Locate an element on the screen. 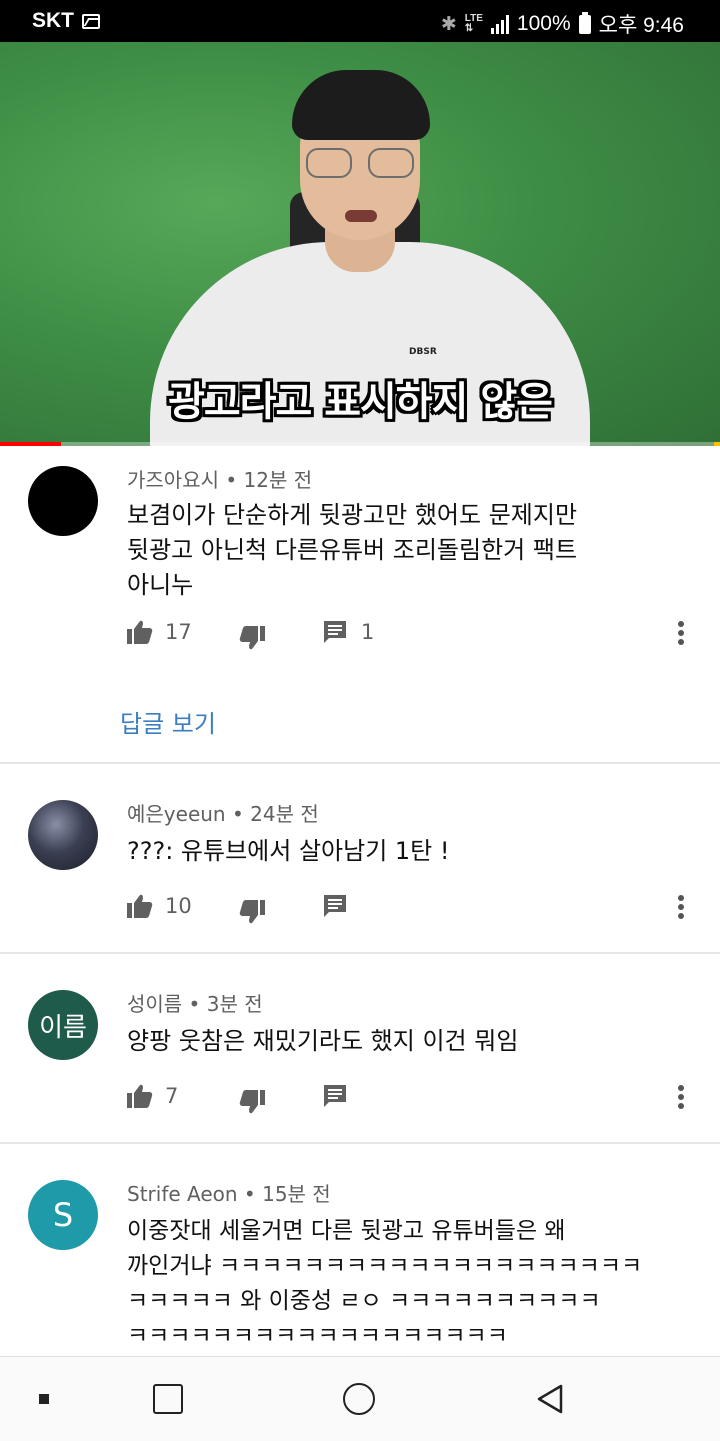 Image resolution: width=720 pixels, height=1441 pixels. comment-time: 24분 전 is located at coordinates (284, 814).